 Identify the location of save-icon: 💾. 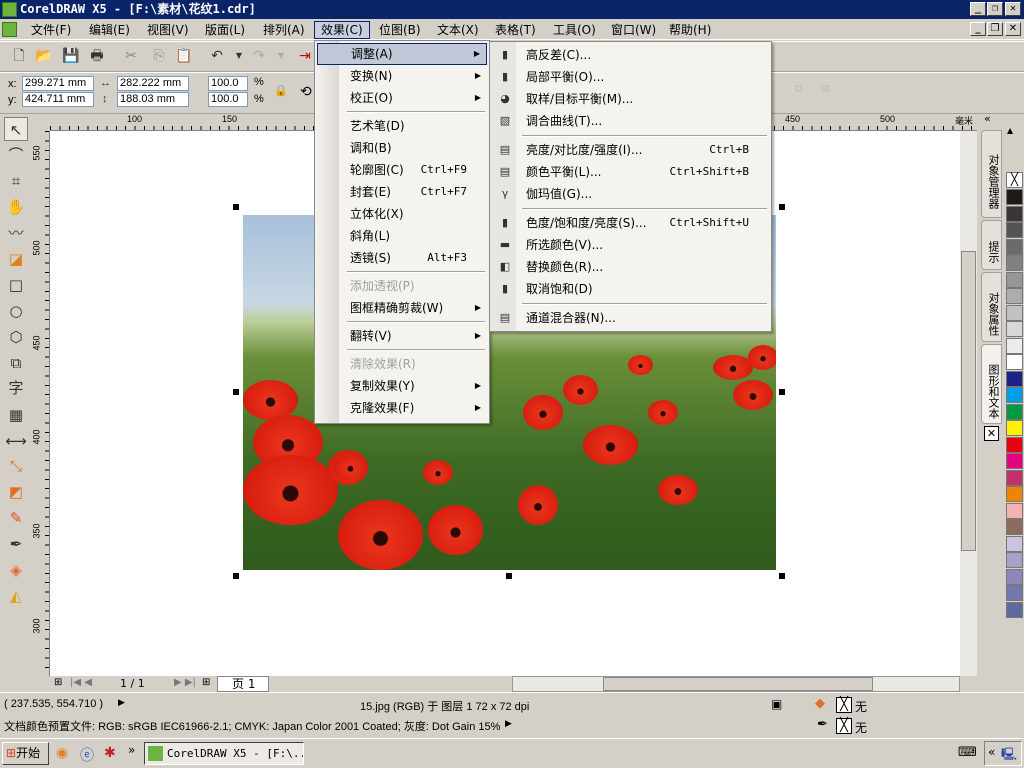
(71, 56).